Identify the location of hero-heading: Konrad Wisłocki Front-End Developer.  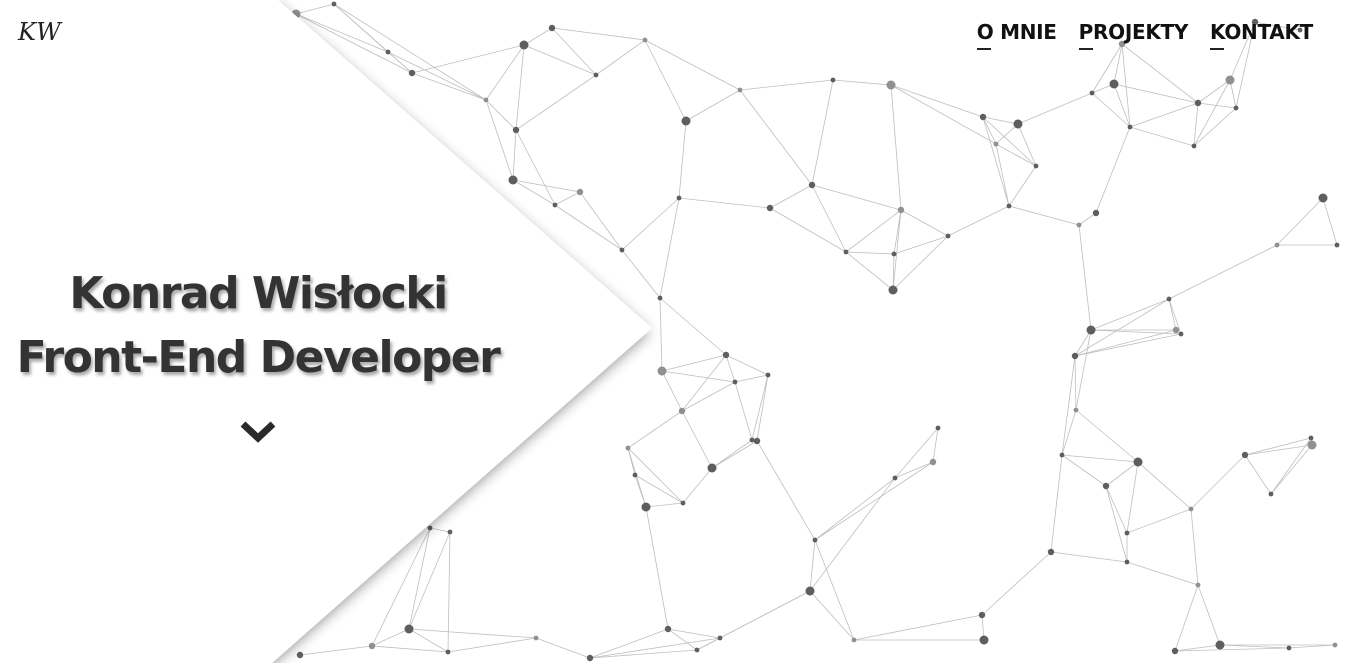
(258, 326).